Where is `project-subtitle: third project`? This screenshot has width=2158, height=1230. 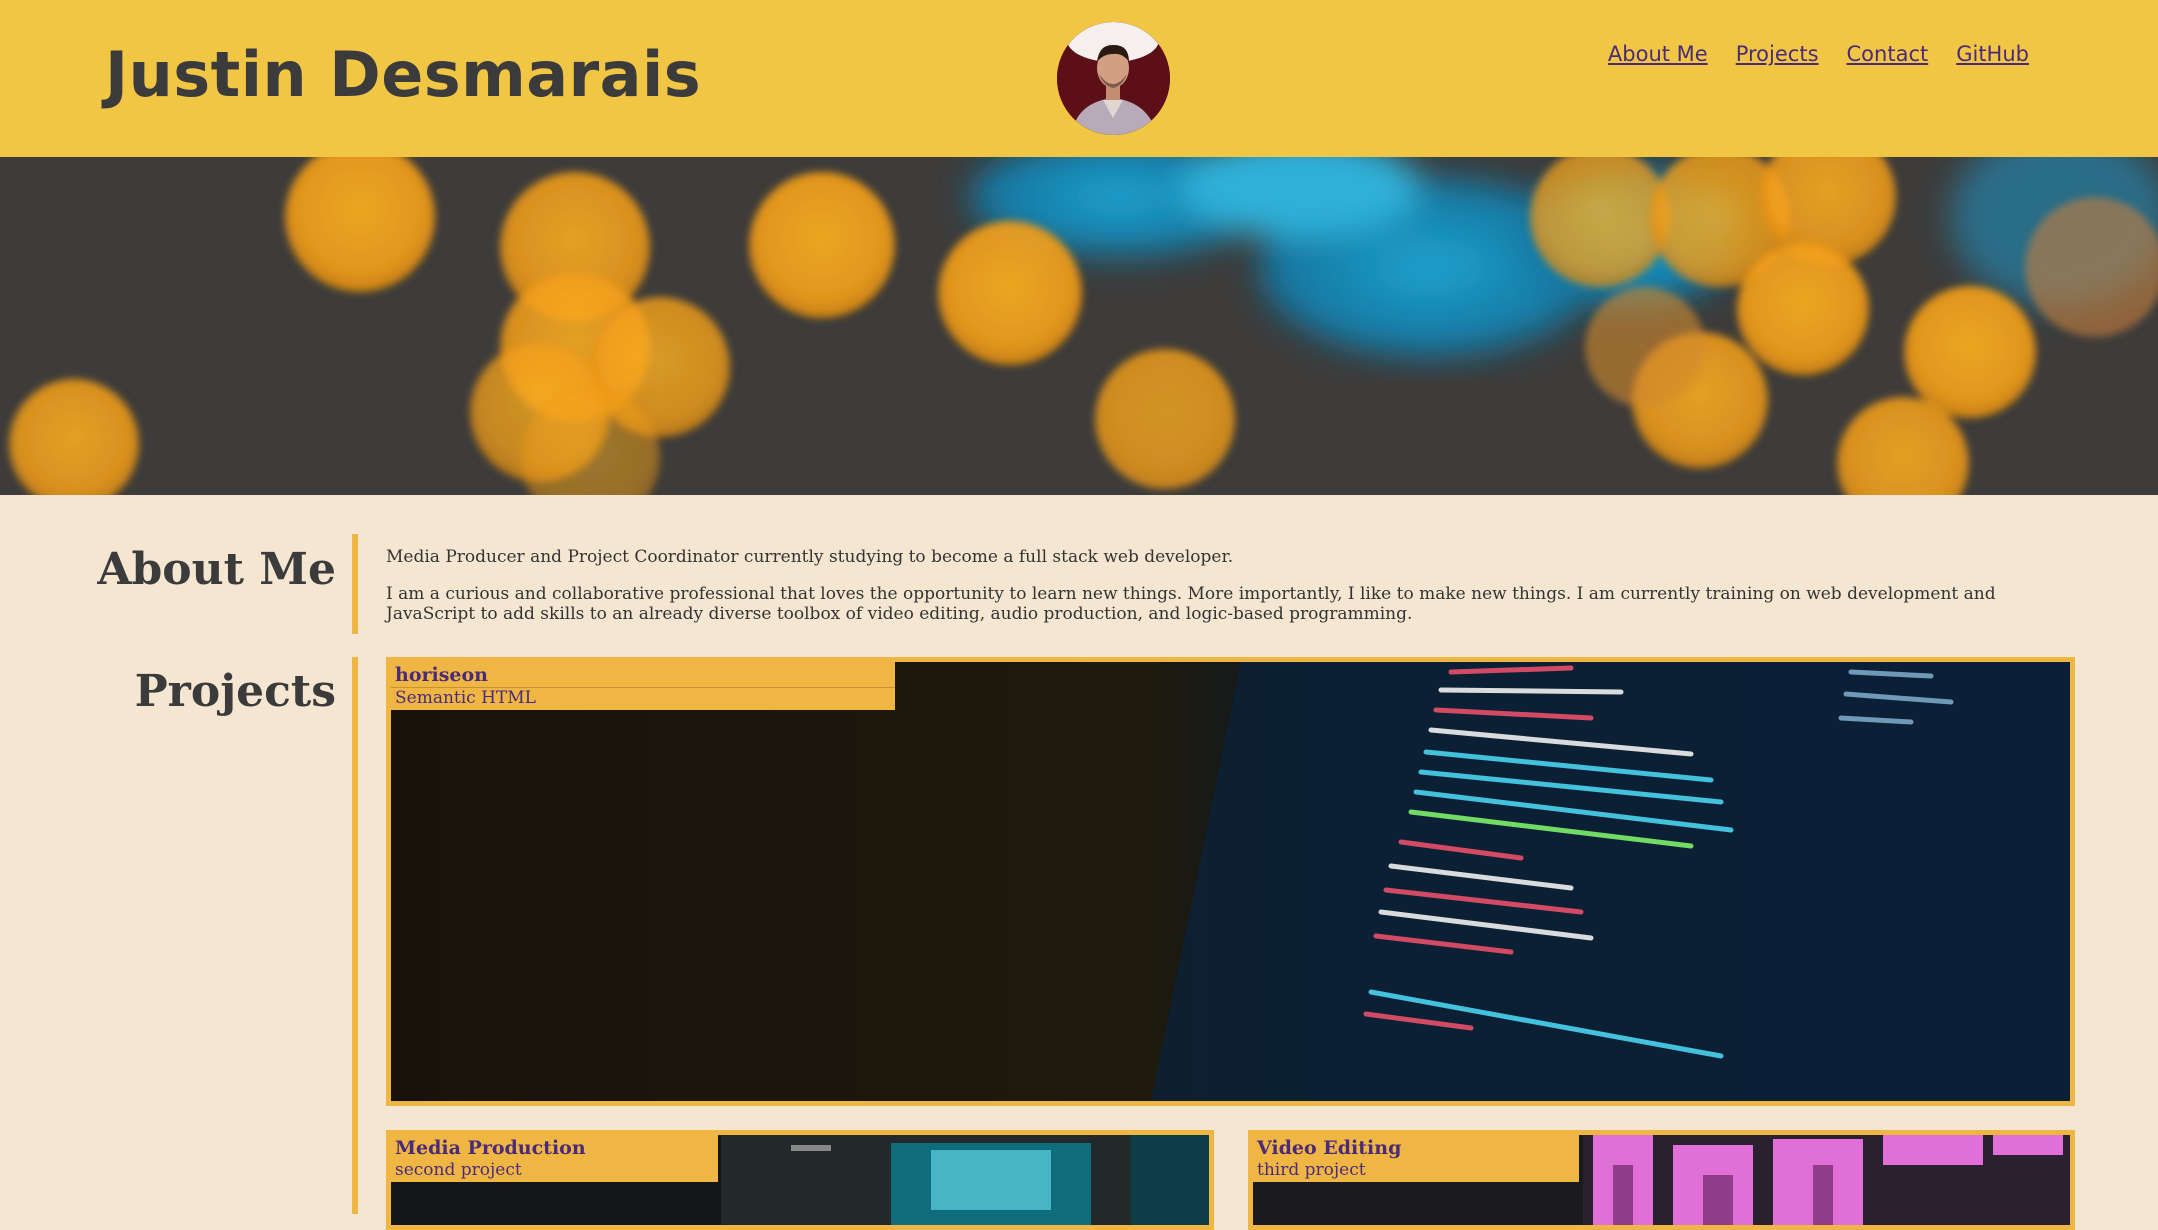
project-subtitle: third project is located at coordinates (1311, 1170).